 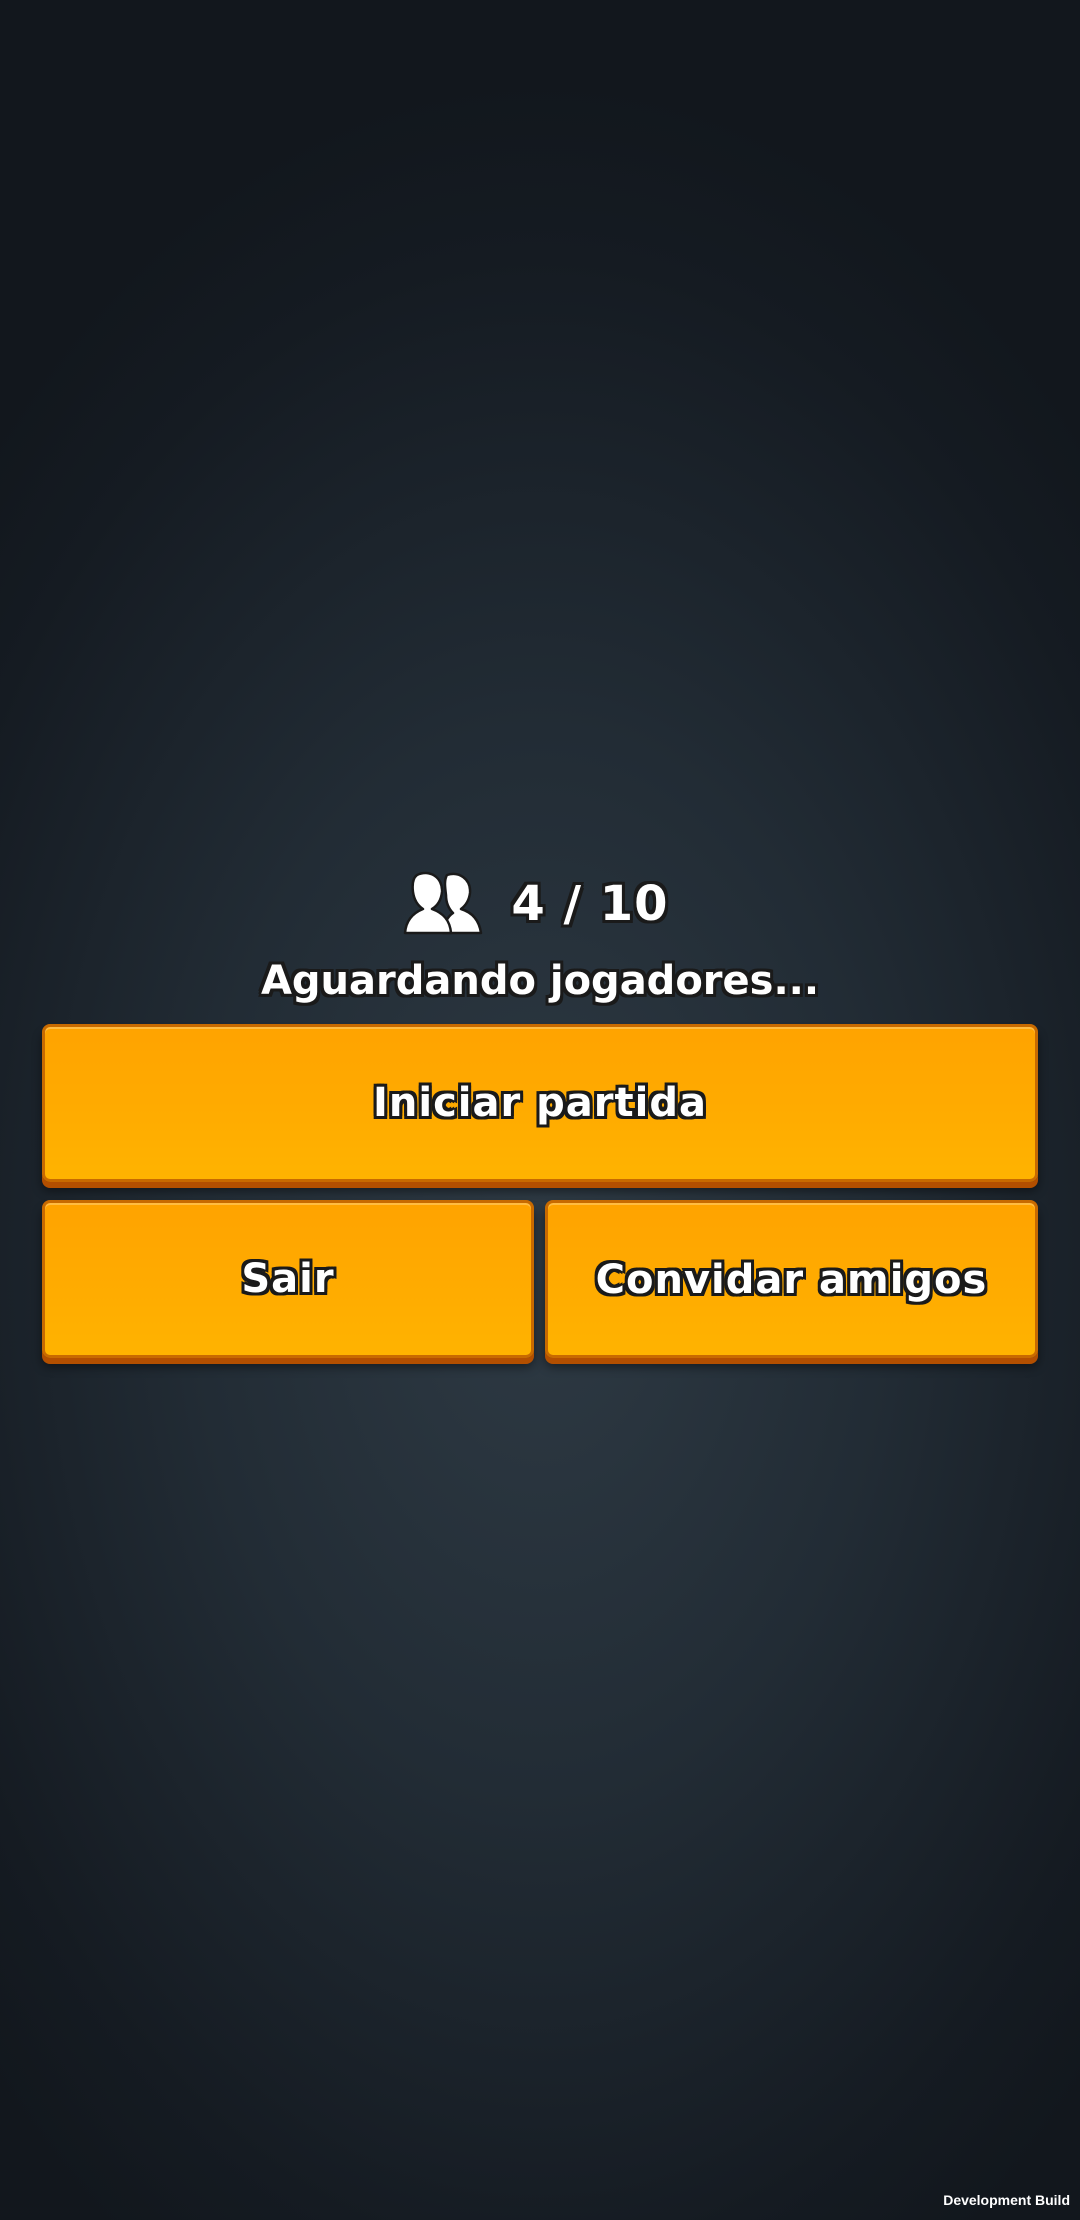 I want to click on invite-friends-label: Convidar amigos, so click(x=791, y=1280).